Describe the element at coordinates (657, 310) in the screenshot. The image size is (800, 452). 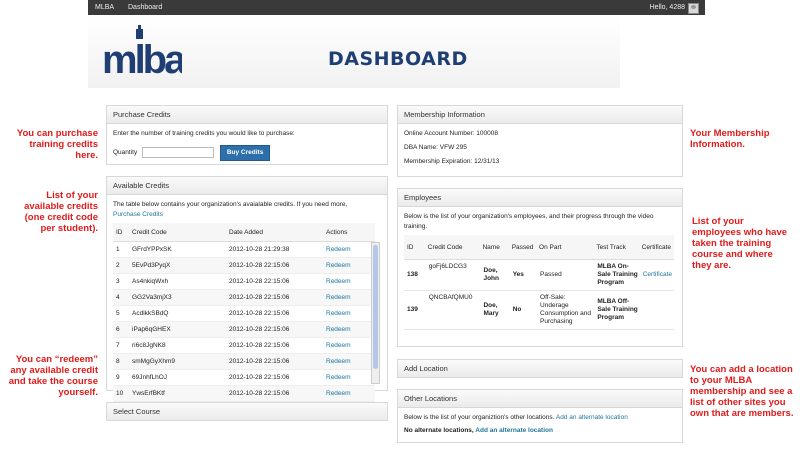
I see `certificate-link` at that location.